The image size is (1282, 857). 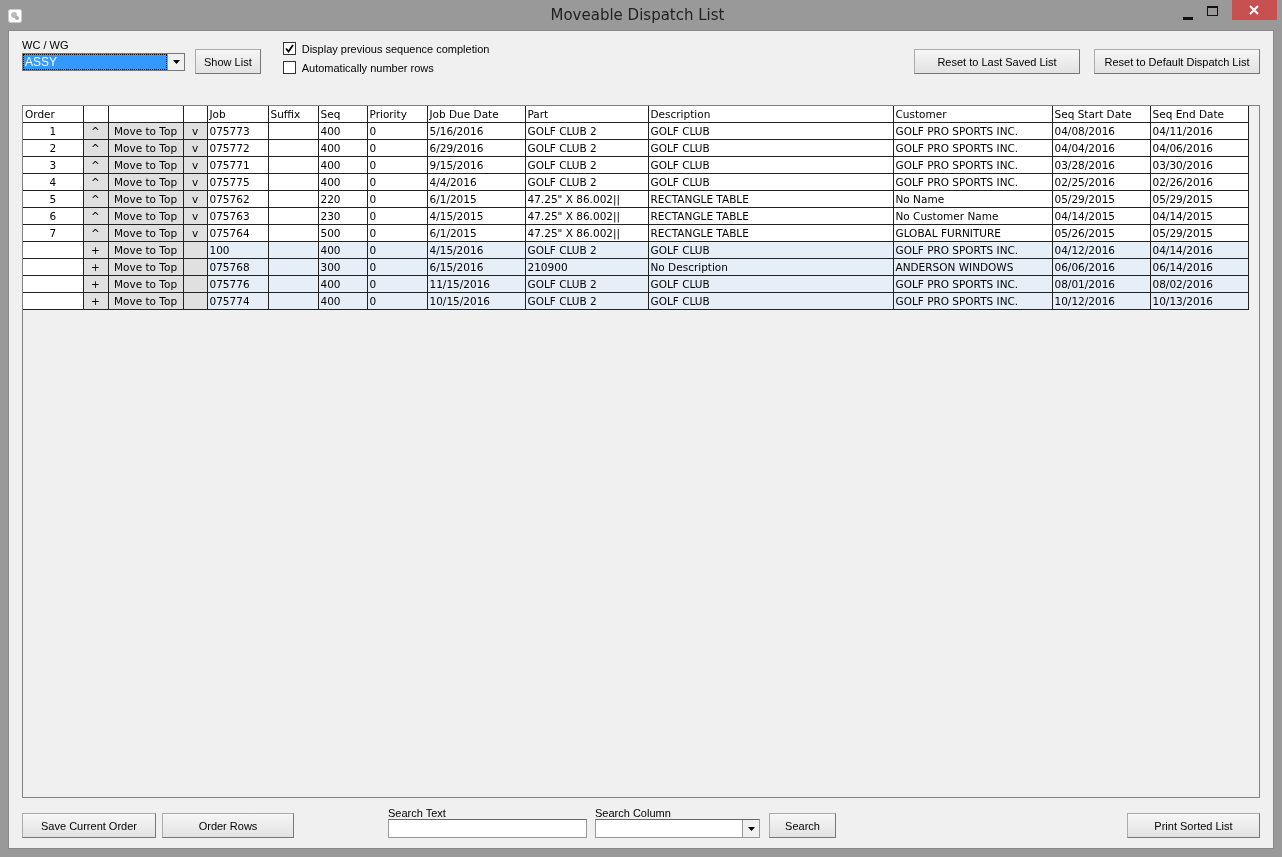 What do you see at coordinates (476, 250) in the screenshot?
I see `table-cell: 4/15/2016` at bounding box center [476, 250].